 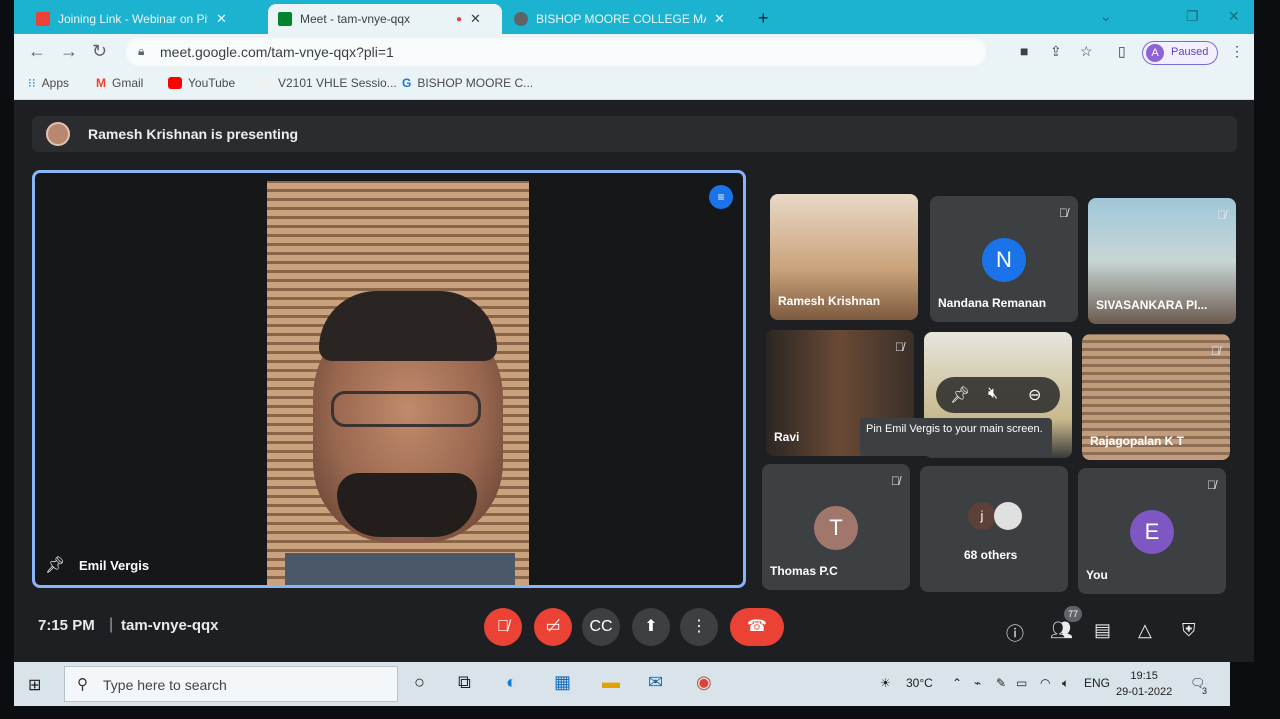 What do you see at coordinates (562, 682) in the screenshot?
I see `store-icon: ▦` at bounding box center [562, 682].